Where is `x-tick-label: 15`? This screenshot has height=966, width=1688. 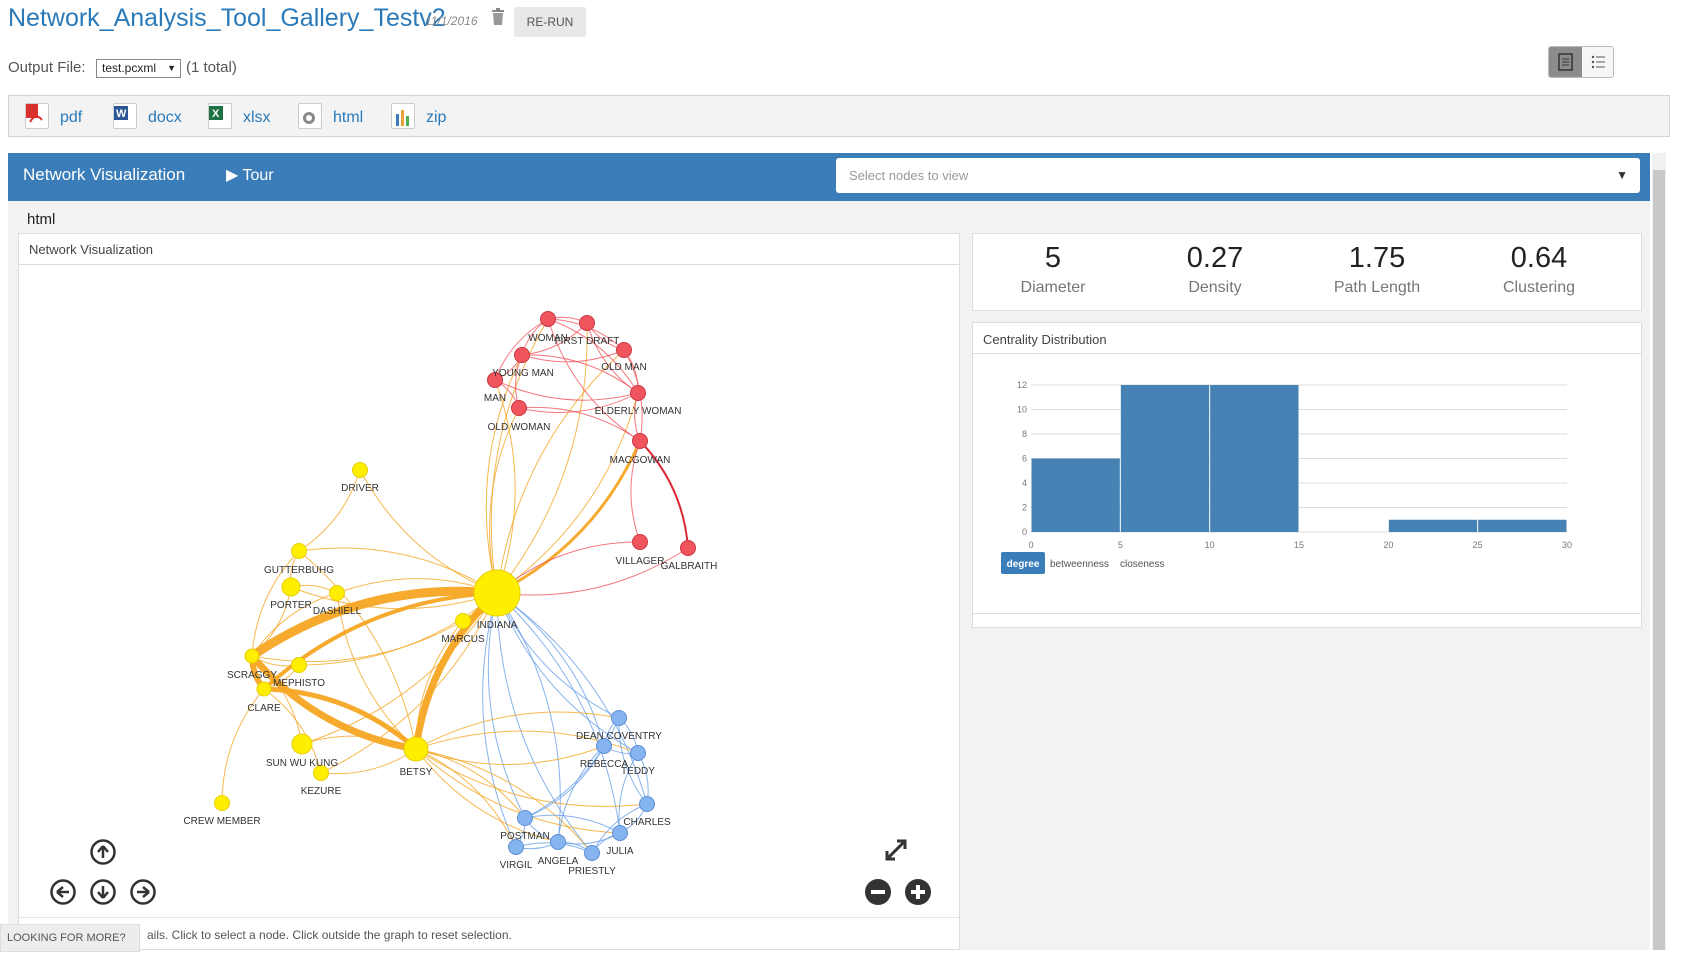 x-tick-label: 15 is located at coordinates (1299, 545).